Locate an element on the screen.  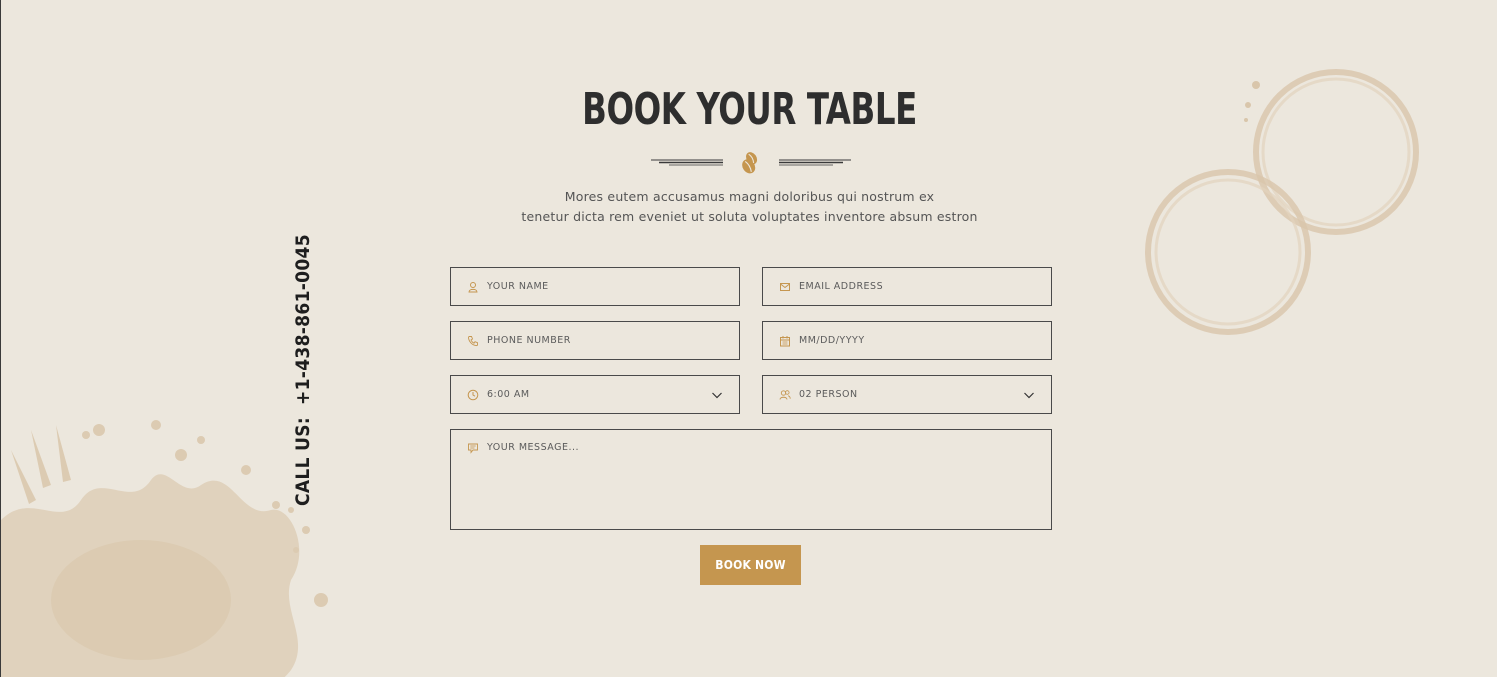
name-field: YOUR NAME is located at coordinates (595, 286).